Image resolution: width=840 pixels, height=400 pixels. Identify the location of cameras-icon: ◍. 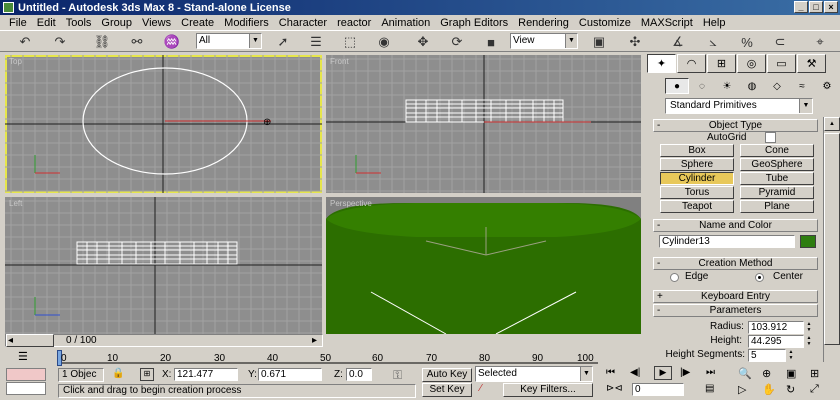
(752, 86).